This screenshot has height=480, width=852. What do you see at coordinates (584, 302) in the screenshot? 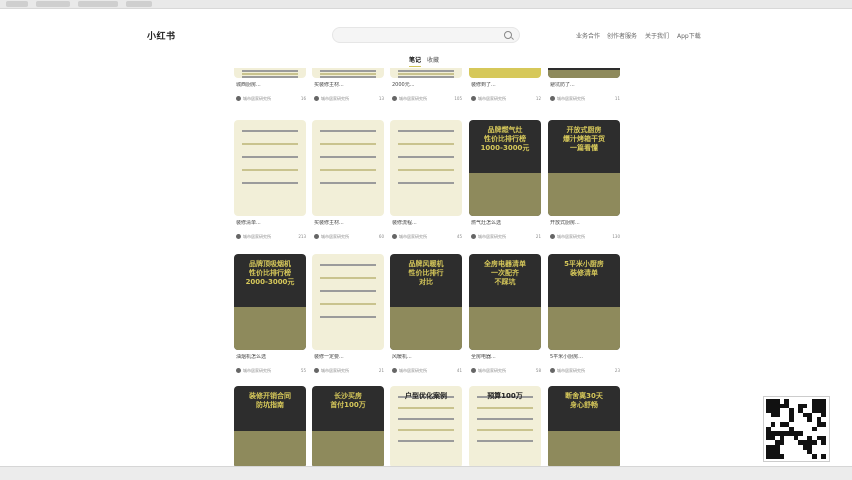
I see `note-cover-image: 5平米小厨房 装修清单` at bounding box center [584, 302].